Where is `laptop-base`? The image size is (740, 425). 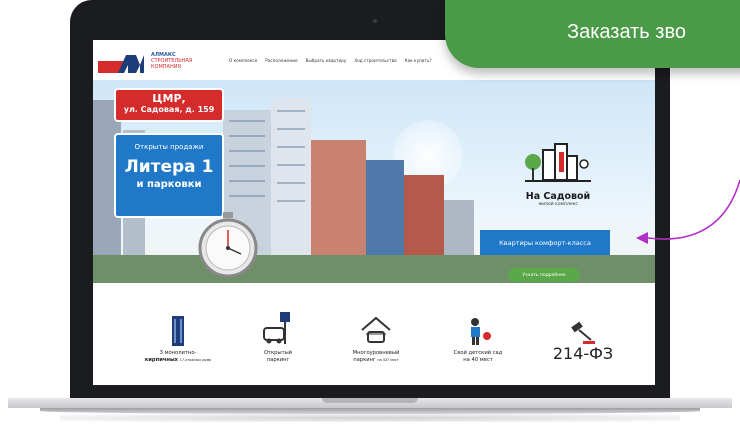
laptop-base is located at coordinates (370, 411).